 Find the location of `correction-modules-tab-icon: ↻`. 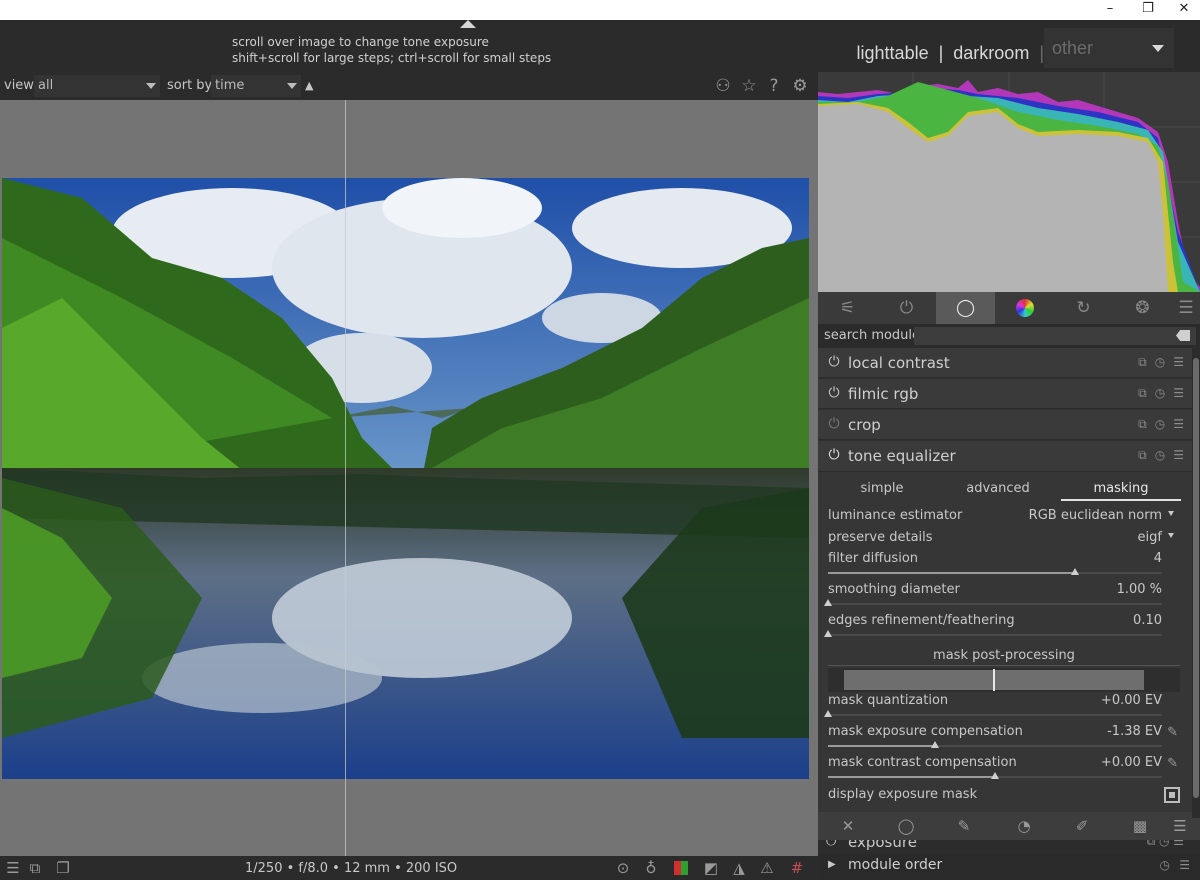

correction-modules-tab-icon: ↻ is located at coordinates (1083, 308).